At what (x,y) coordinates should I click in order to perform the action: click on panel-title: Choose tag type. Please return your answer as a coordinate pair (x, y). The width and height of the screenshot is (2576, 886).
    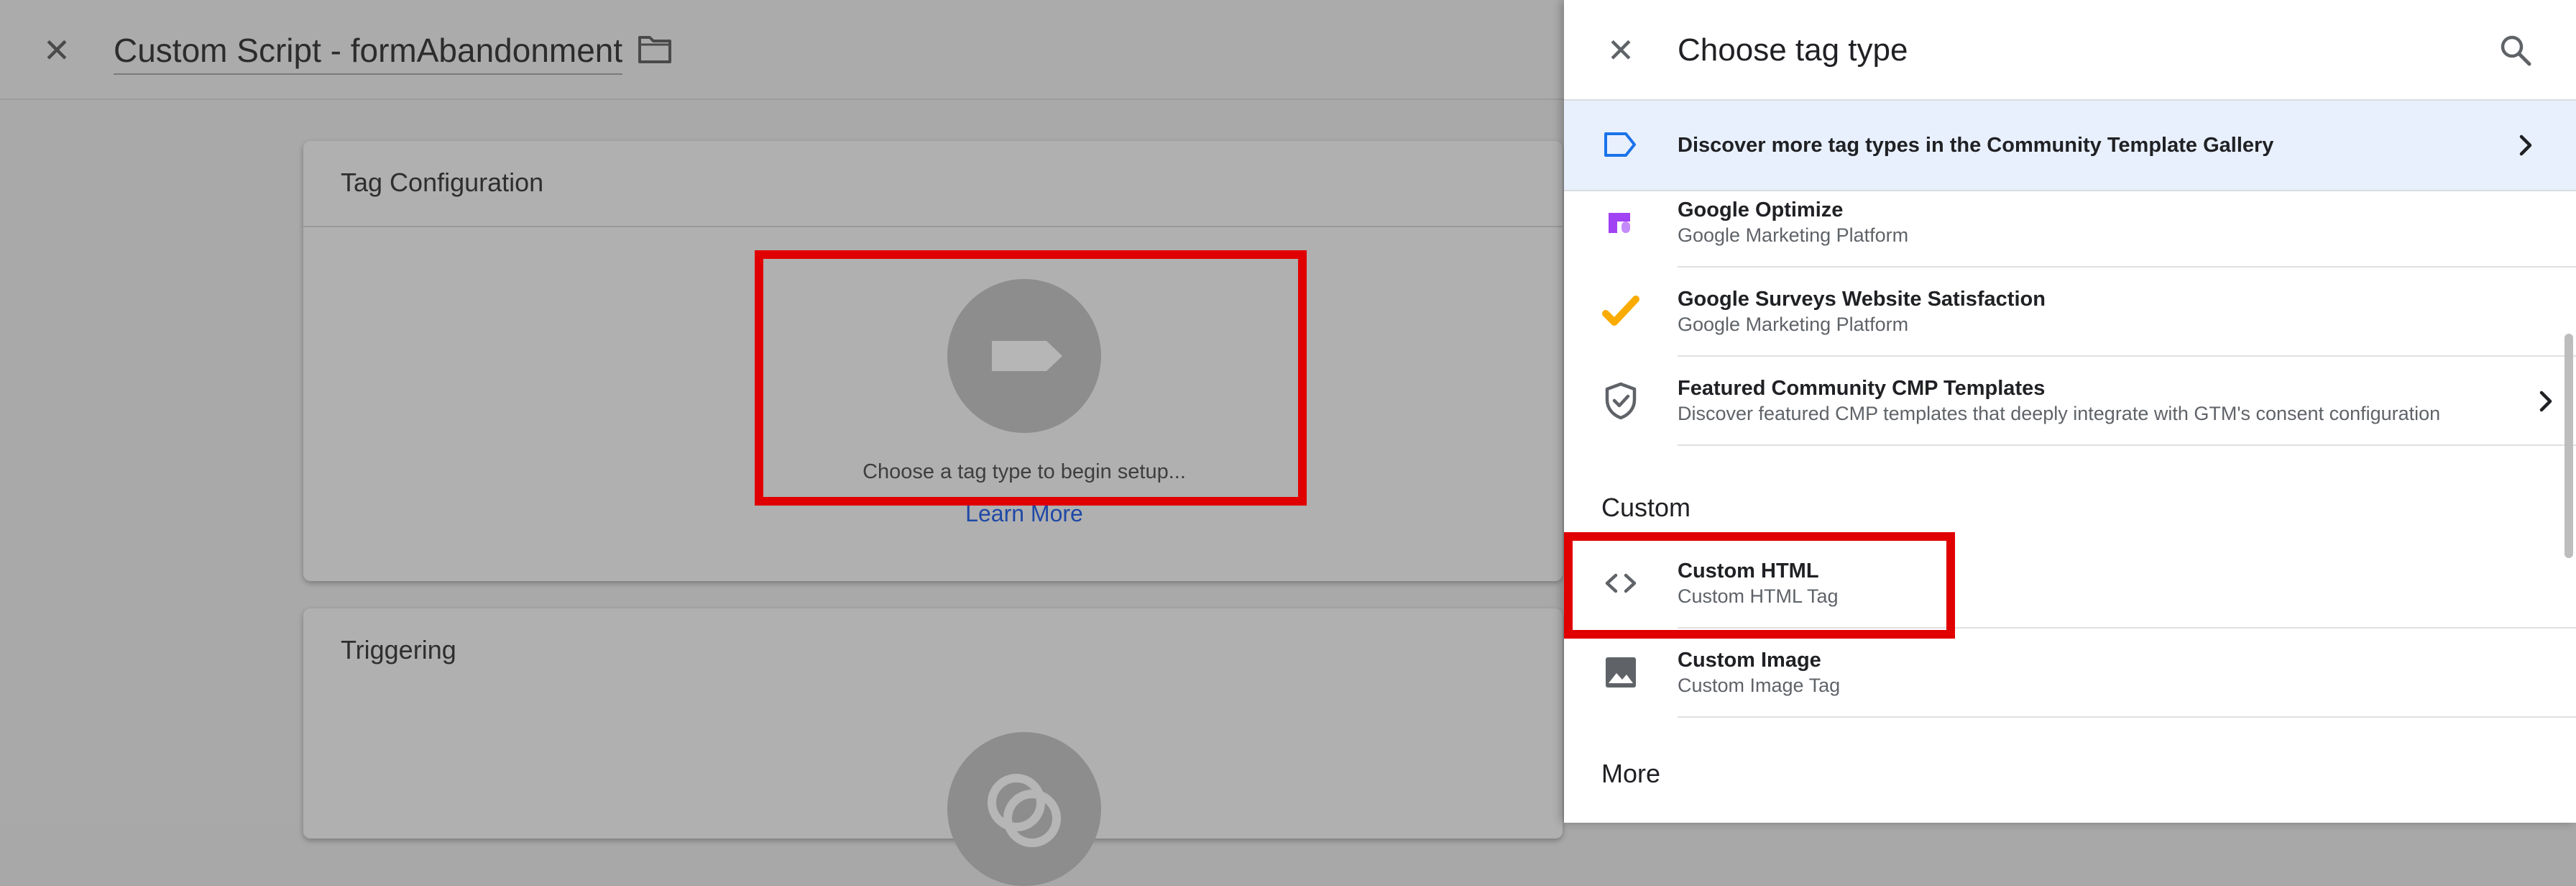
    Looking at the image, I should click on (1793, 50).